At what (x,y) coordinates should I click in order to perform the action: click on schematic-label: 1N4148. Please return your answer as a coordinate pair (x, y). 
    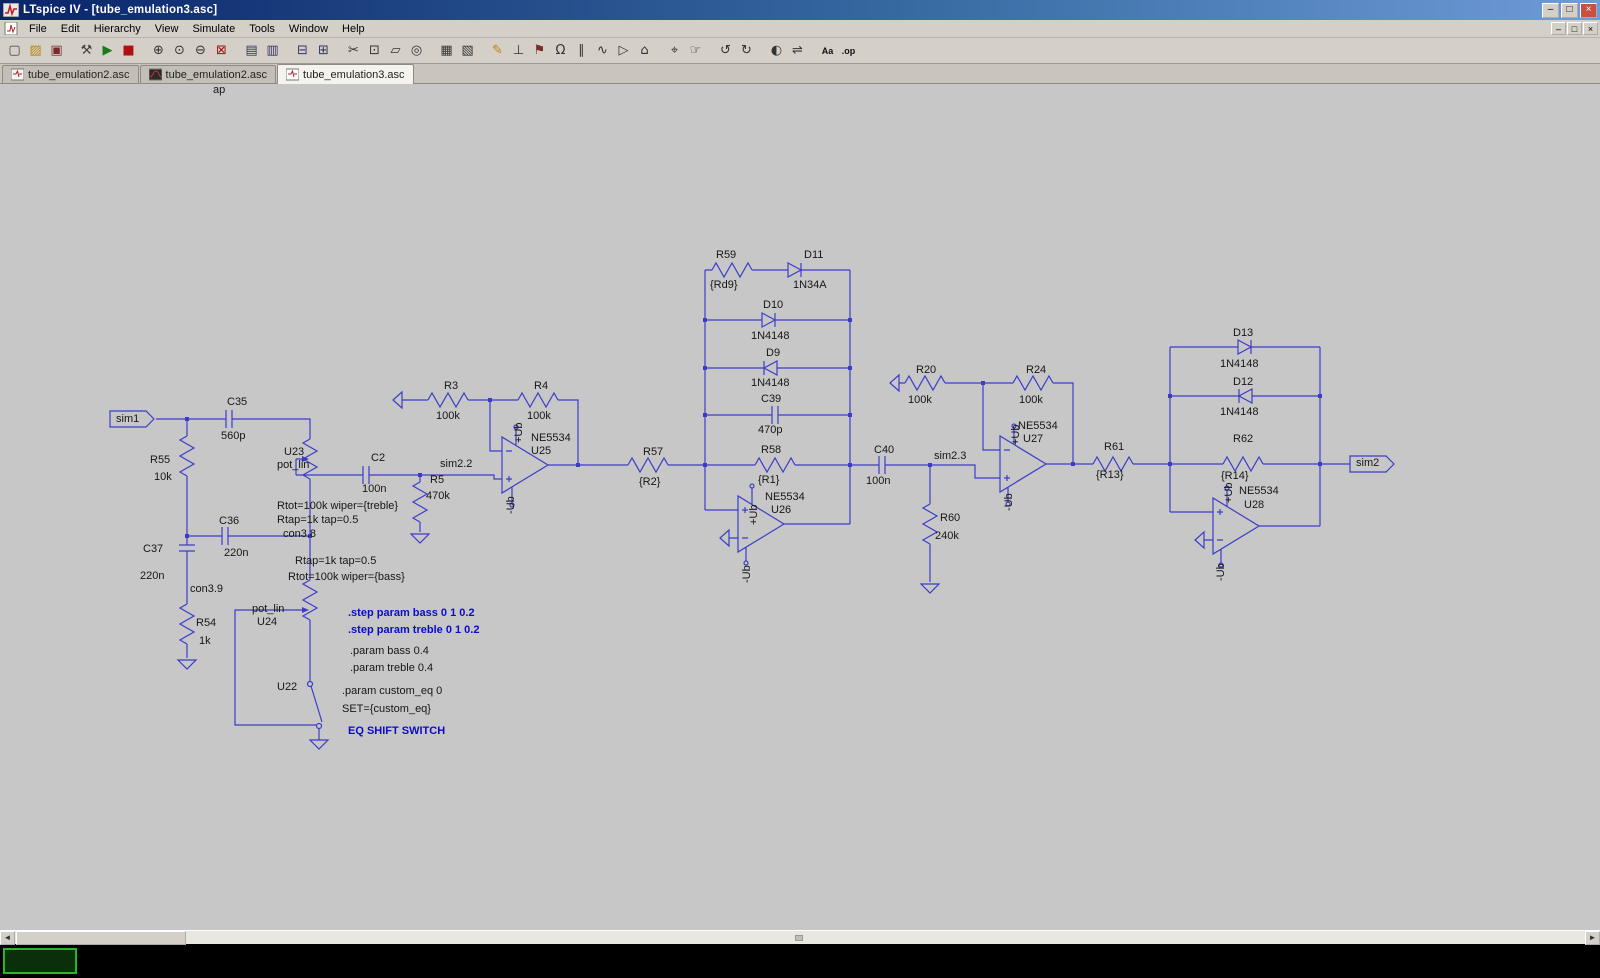
    Looking at the image, I should click on (770, 336).